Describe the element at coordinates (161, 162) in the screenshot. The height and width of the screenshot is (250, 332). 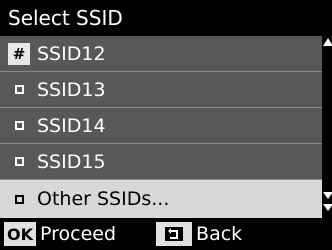
I see `list-item-ssid15: SSID15` at that location.